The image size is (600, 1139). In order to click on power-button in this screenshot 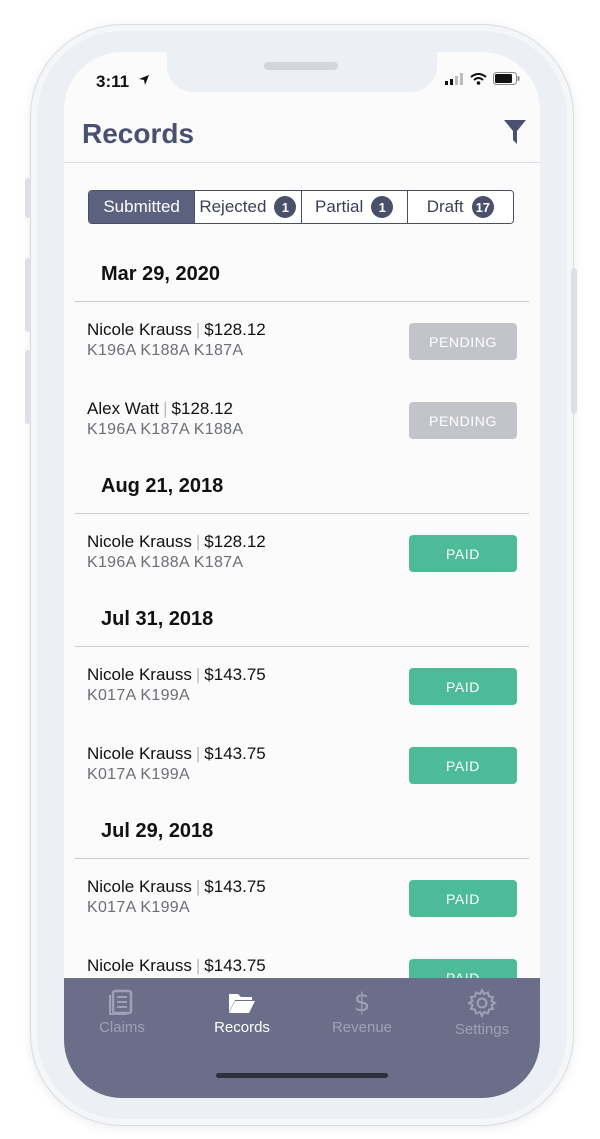, I will do `click(574, 341)`.